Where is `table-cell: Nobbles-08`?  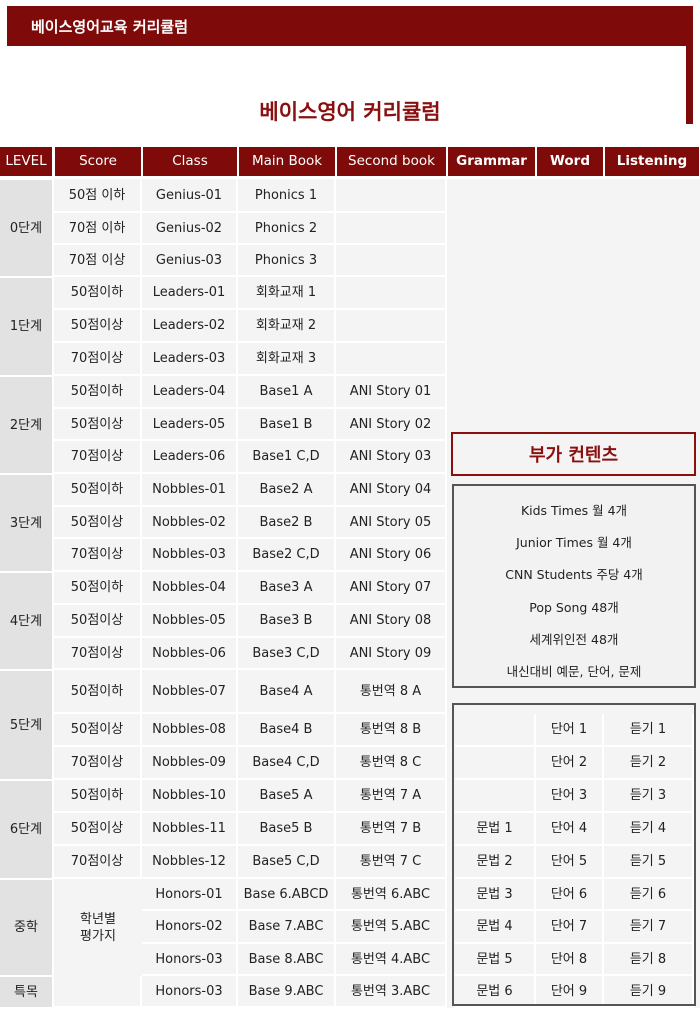 table-cell: Nobbles-08 is located at coordinates (190, 730).